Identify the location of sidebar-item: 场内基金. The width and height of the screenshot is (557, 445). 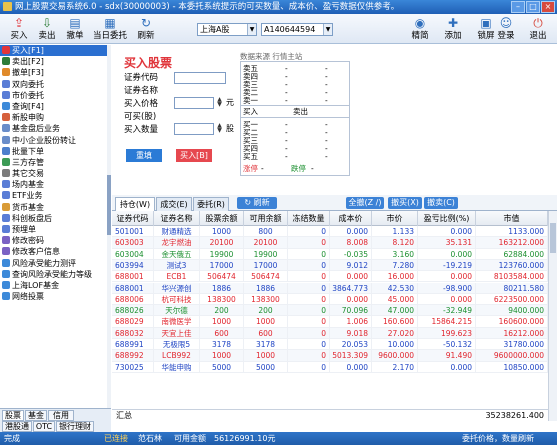
(55, 184).